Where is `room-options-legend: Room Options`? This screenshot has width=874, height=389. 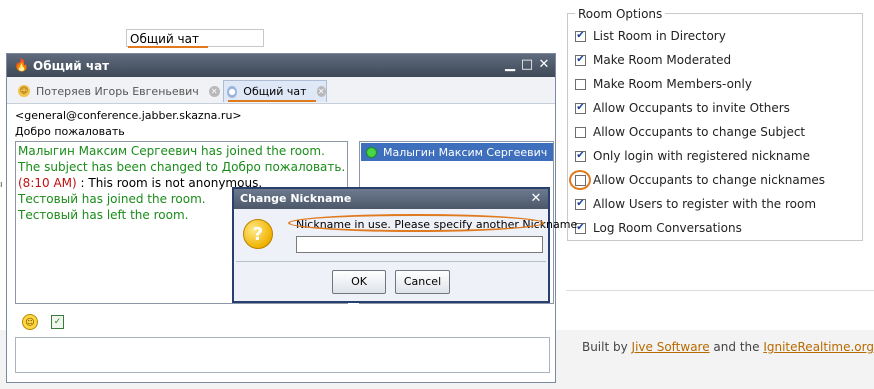 room-options-legend: Room Options is located at coordinates (620, 14).